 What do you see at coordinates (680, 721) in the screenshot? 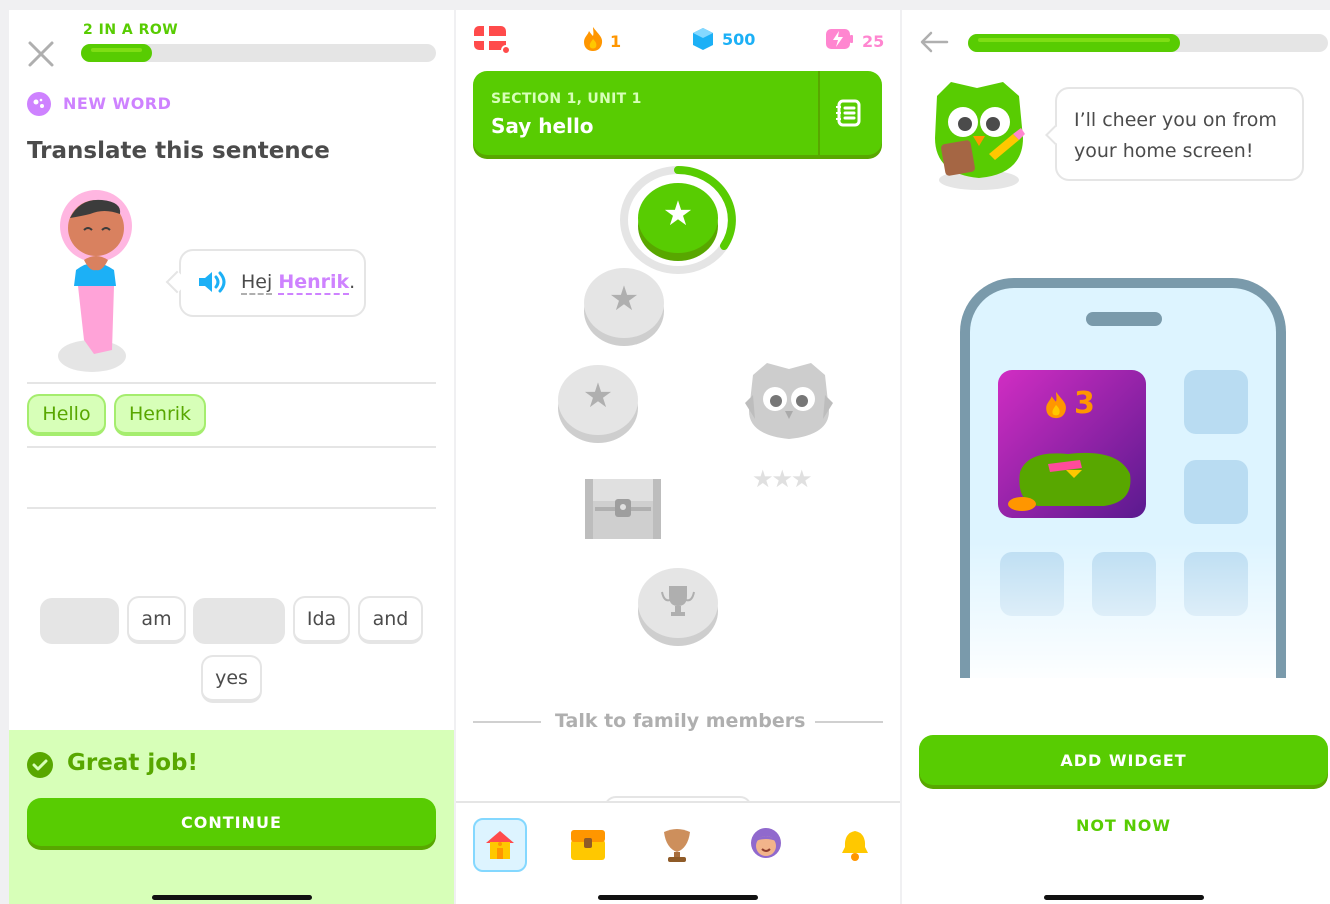
I see `section-divider-label: Talk to family members` at bounding box center [680, 721].